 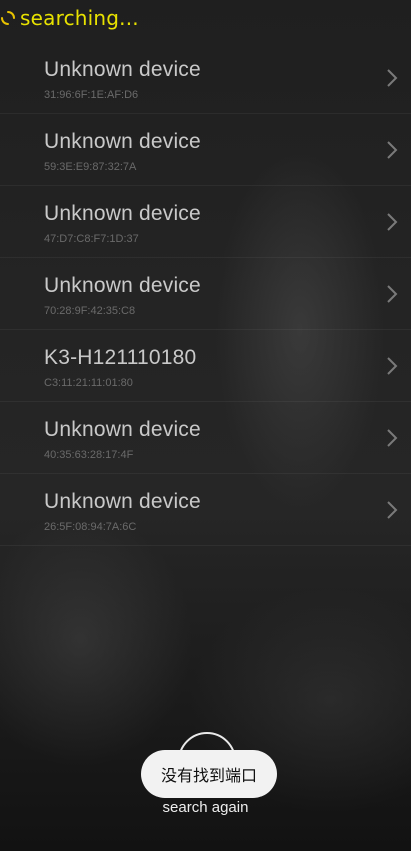 I want to click on device-mac: 40:35:63:28:17:4F, so click(x=89, y=455).